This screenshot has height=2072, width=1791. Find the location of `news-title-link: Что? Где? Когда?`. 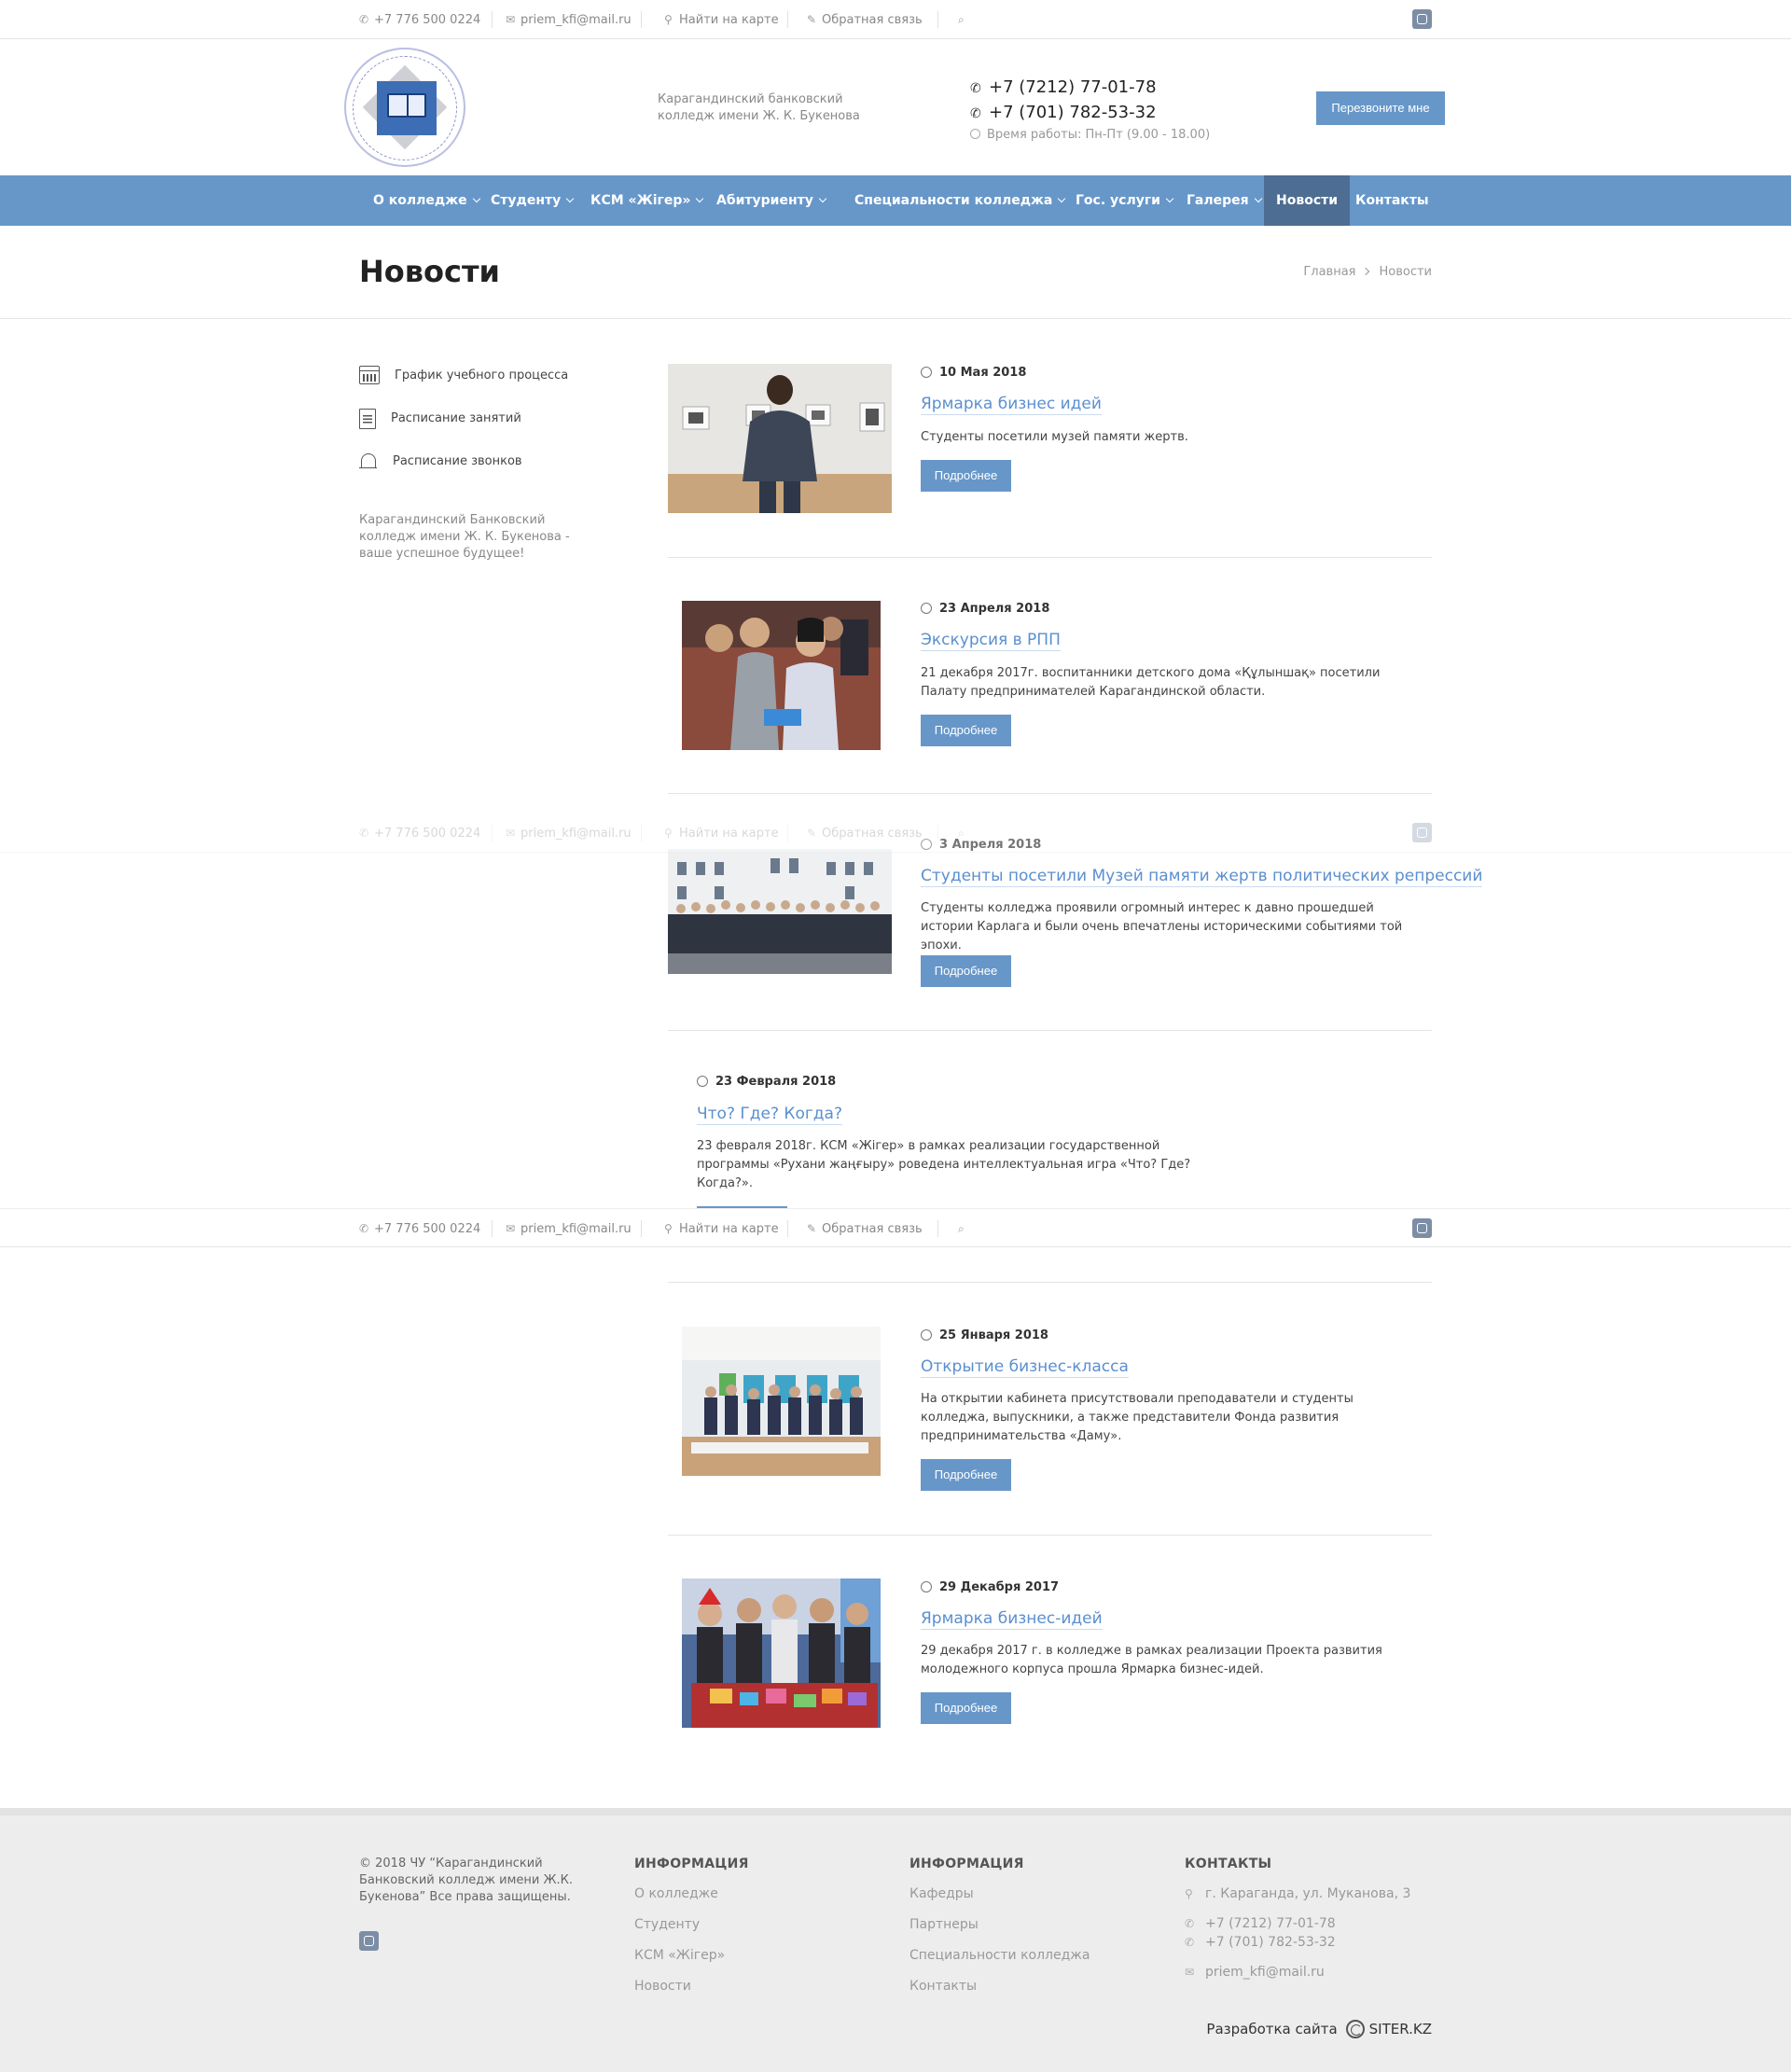

news-title-link: Что? Где? Когда? is located at coordinates (769, 1115).